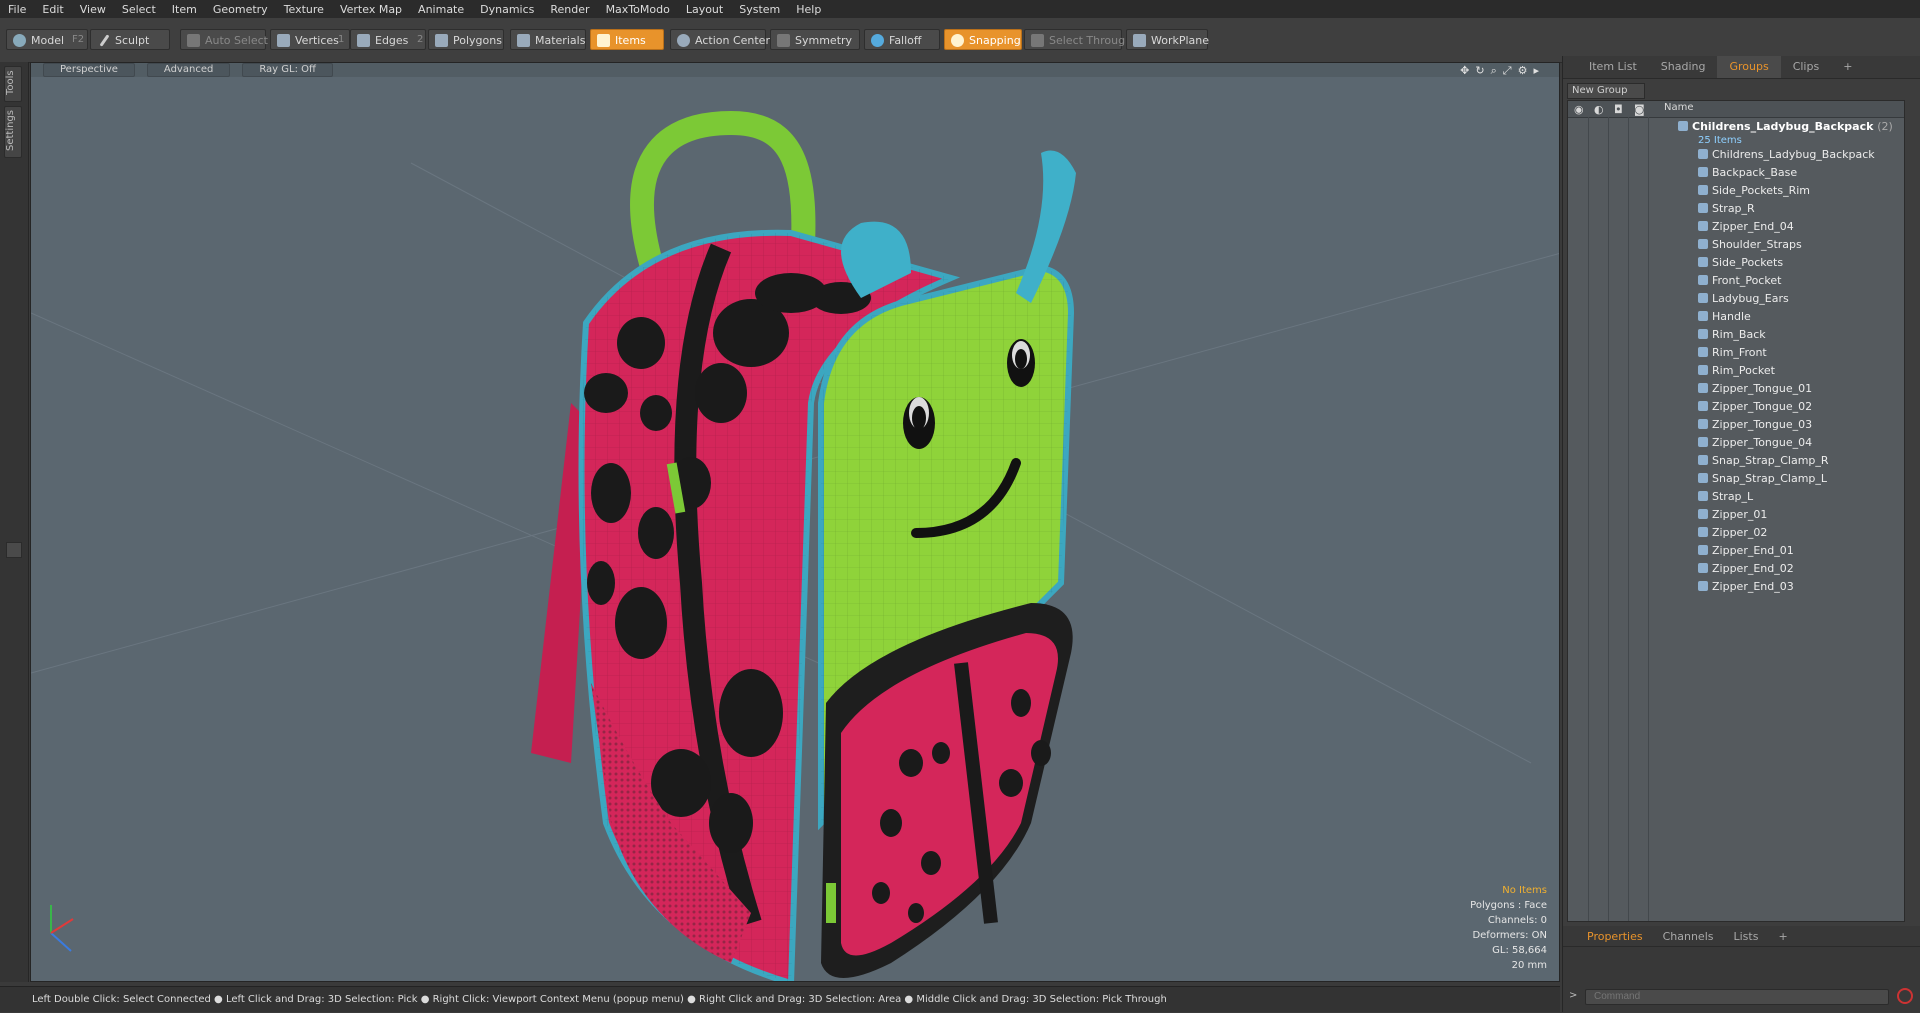  I want to click on raygl-toggle: Ray GL: Off, so click(287, 70).